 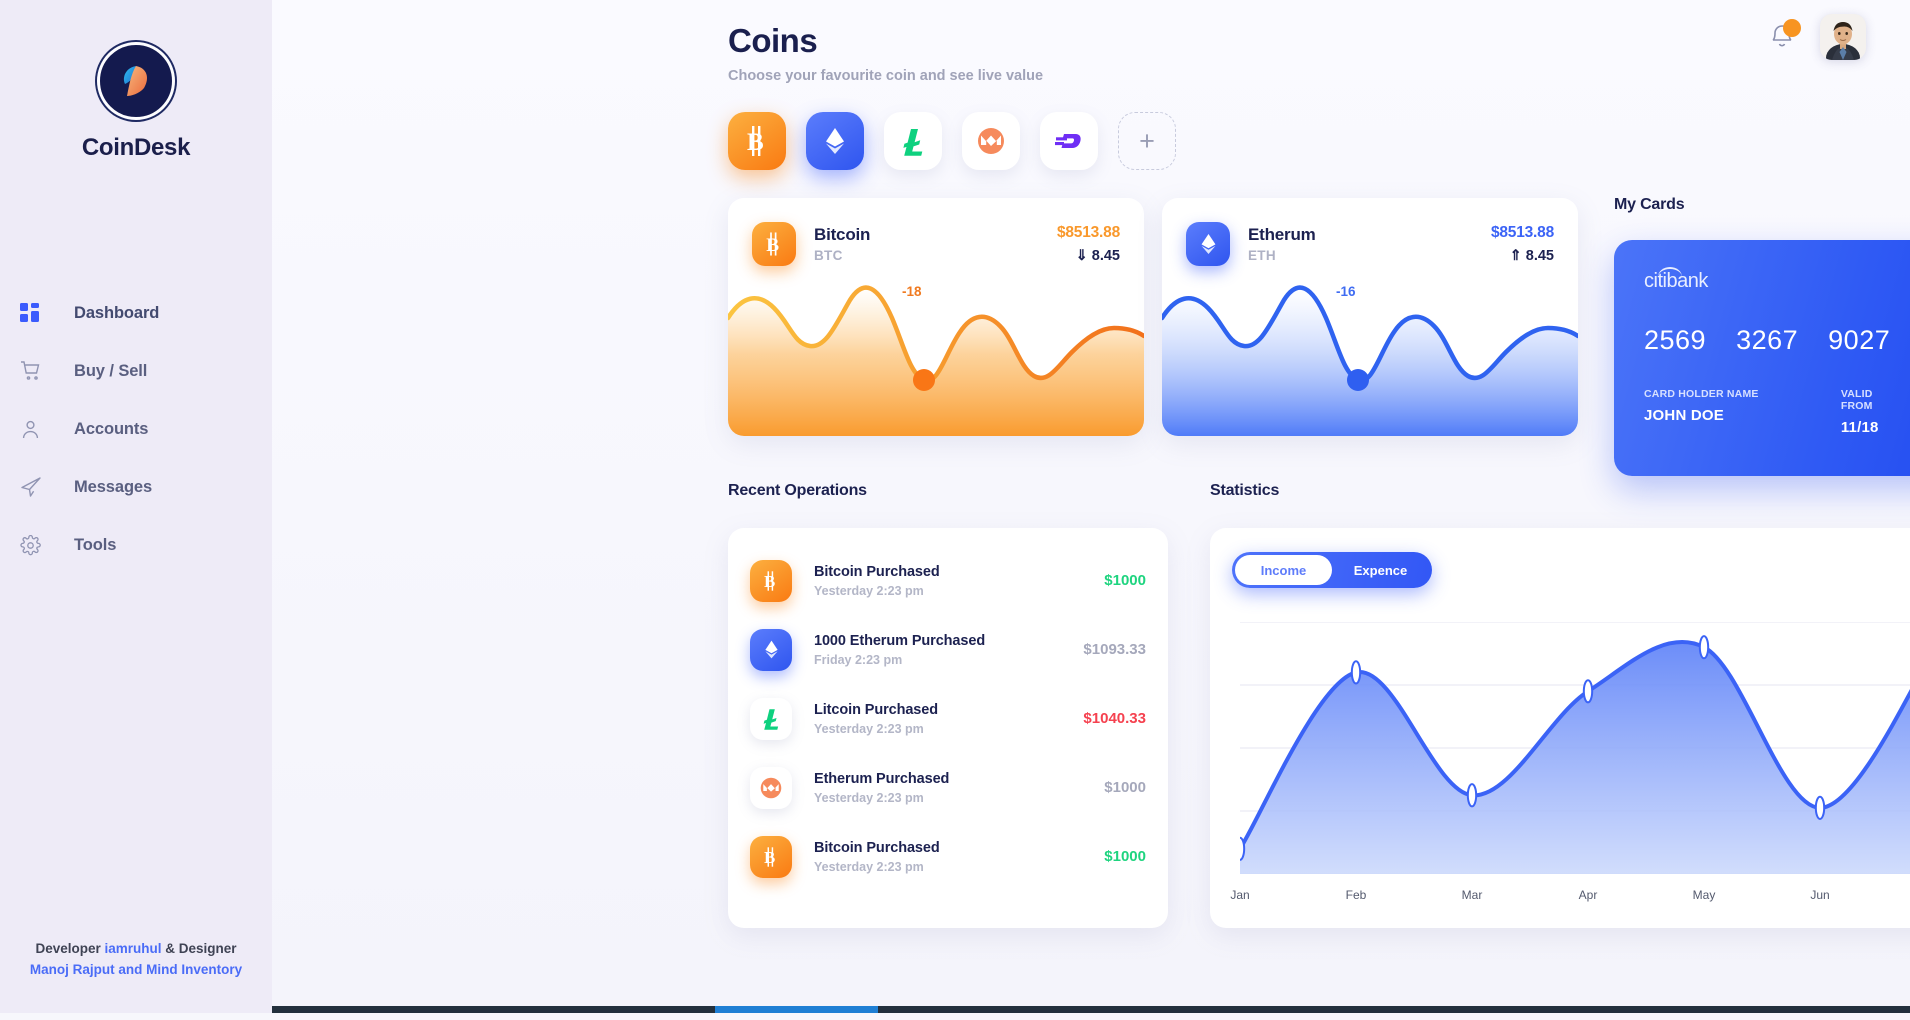 I want to click on coin-card-etherum: Etherum ETH $8513.88 ⇑ 8.45 -16, so click(x=1370, y=317).